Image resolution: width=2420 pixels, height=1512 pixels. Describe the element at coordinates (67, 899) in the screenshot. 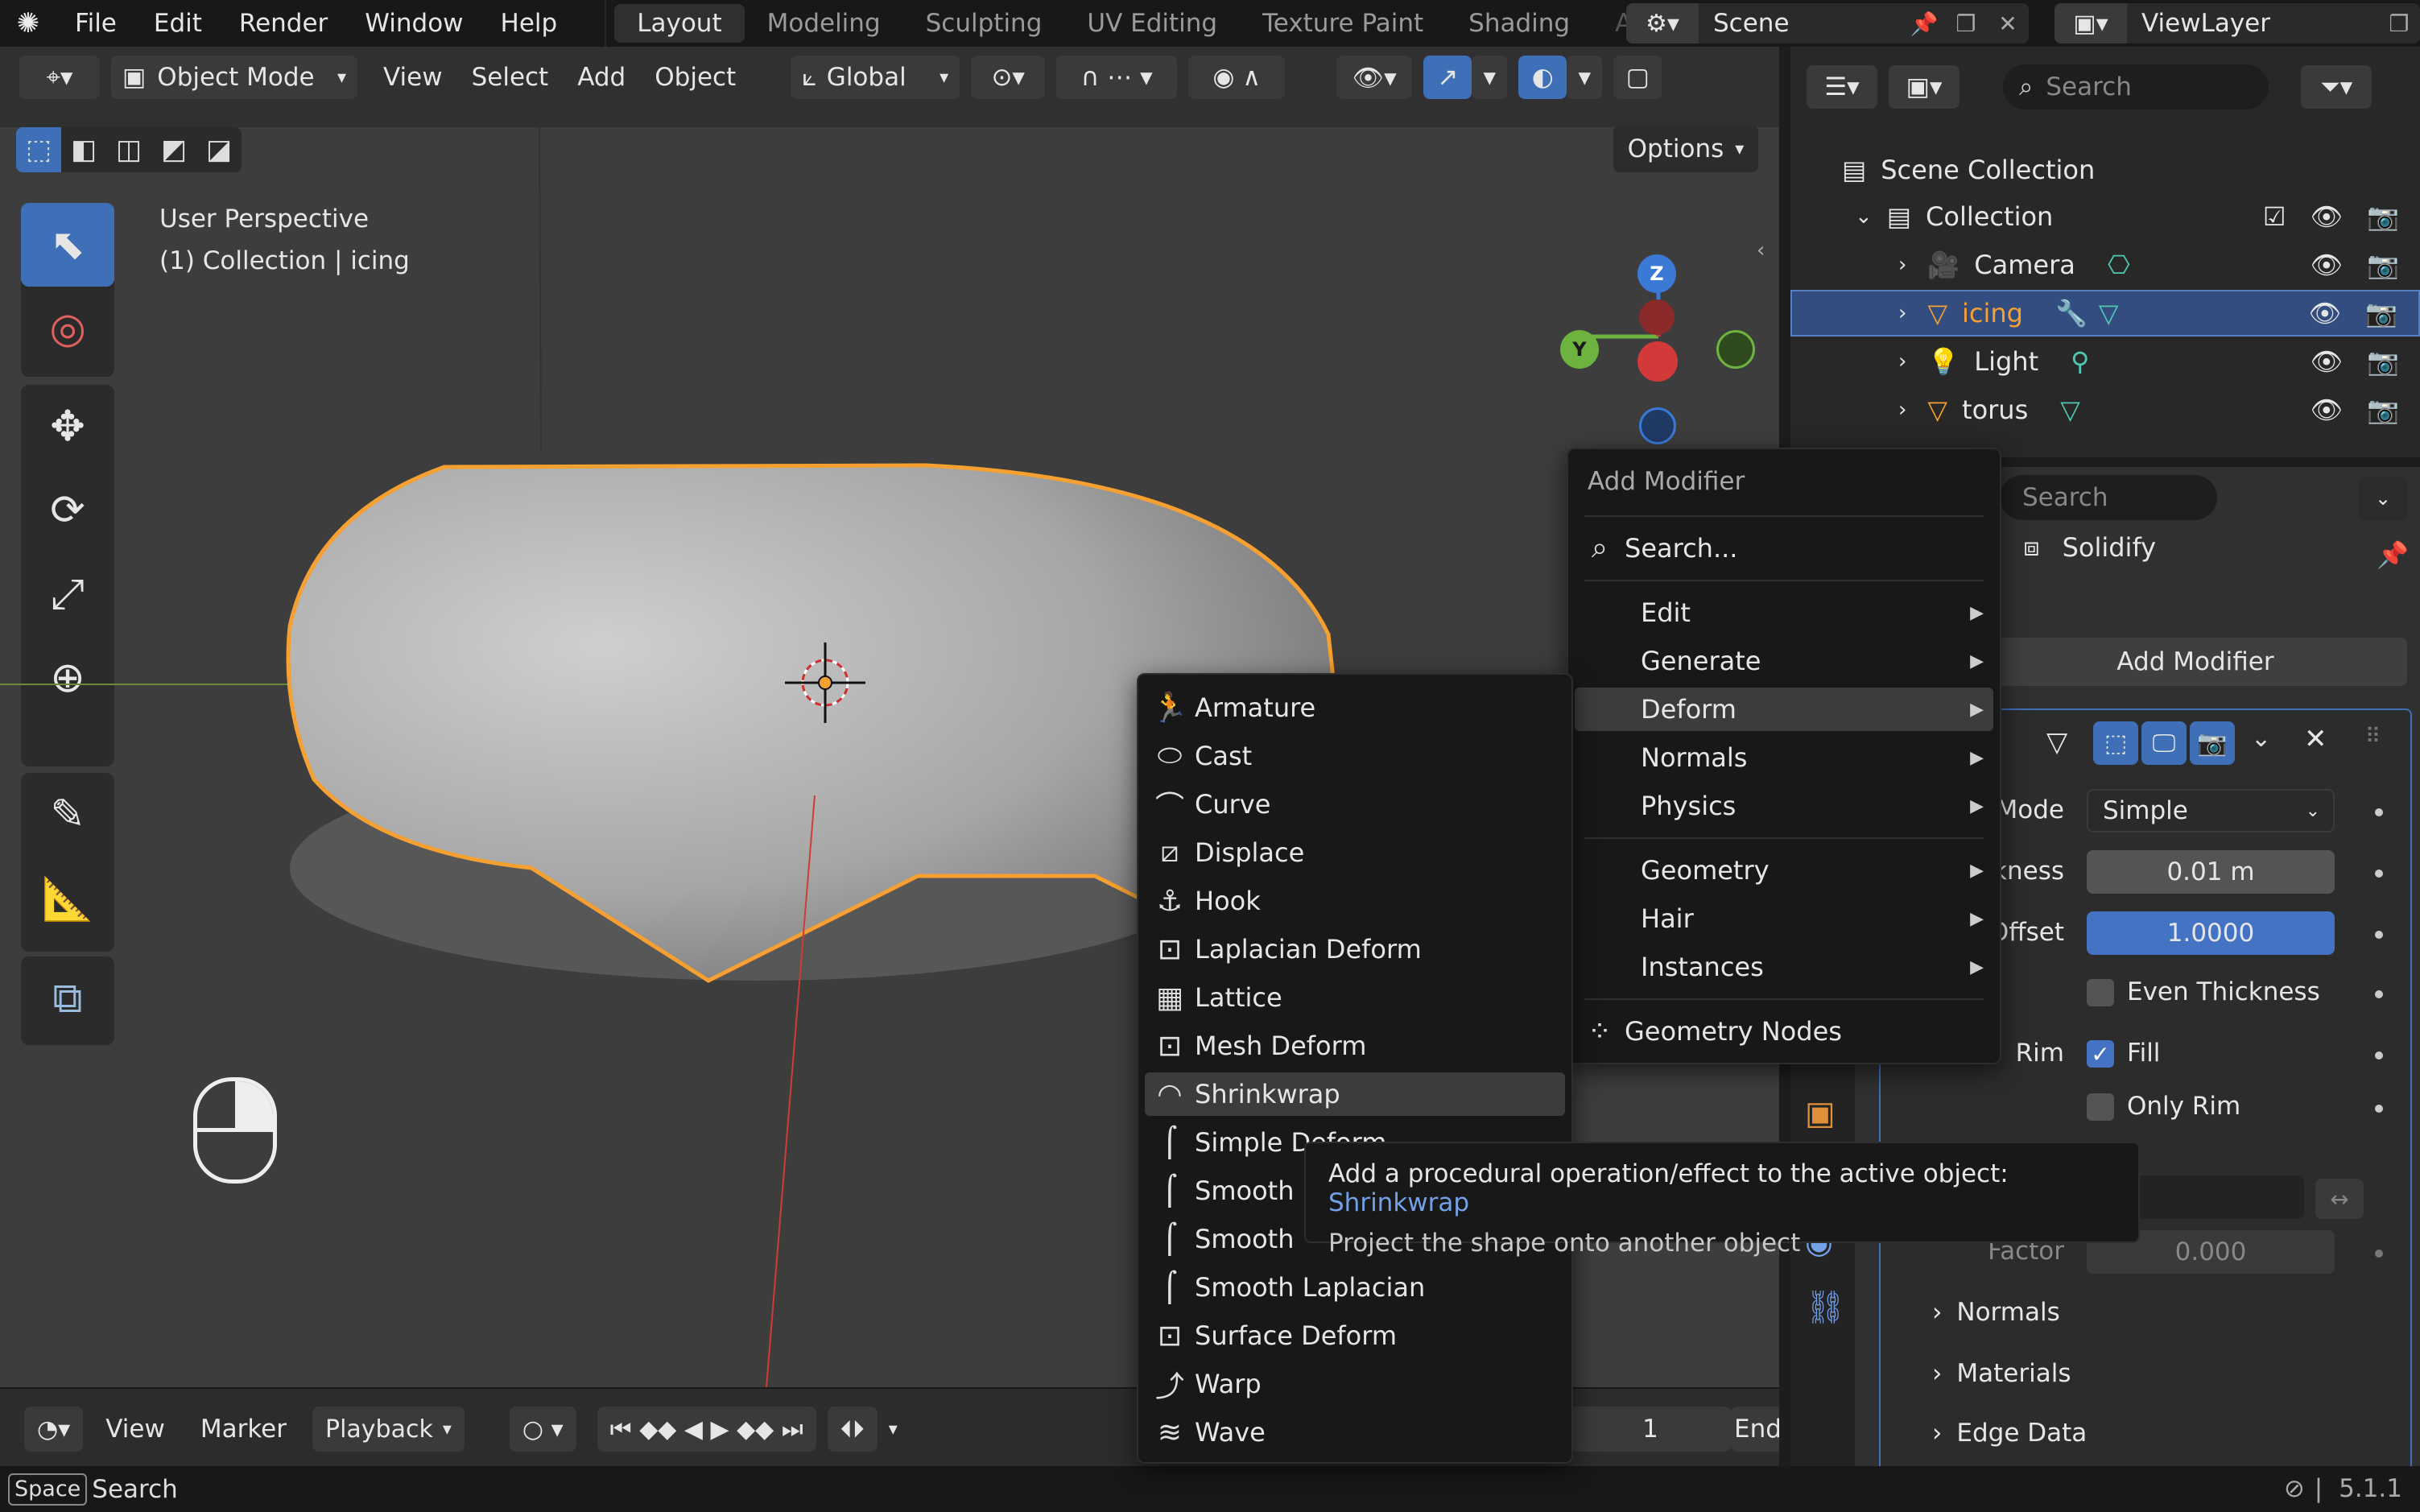

I see `measure-tool-icon: 📐` at that location.